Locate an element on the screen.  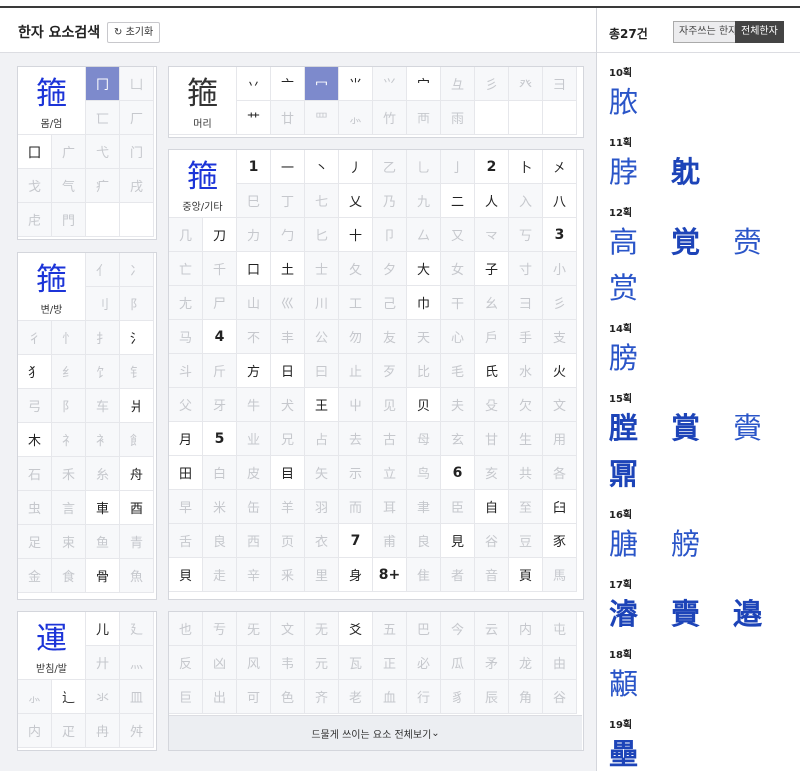
component-cell: 云 is located at coordinates (492, 629).